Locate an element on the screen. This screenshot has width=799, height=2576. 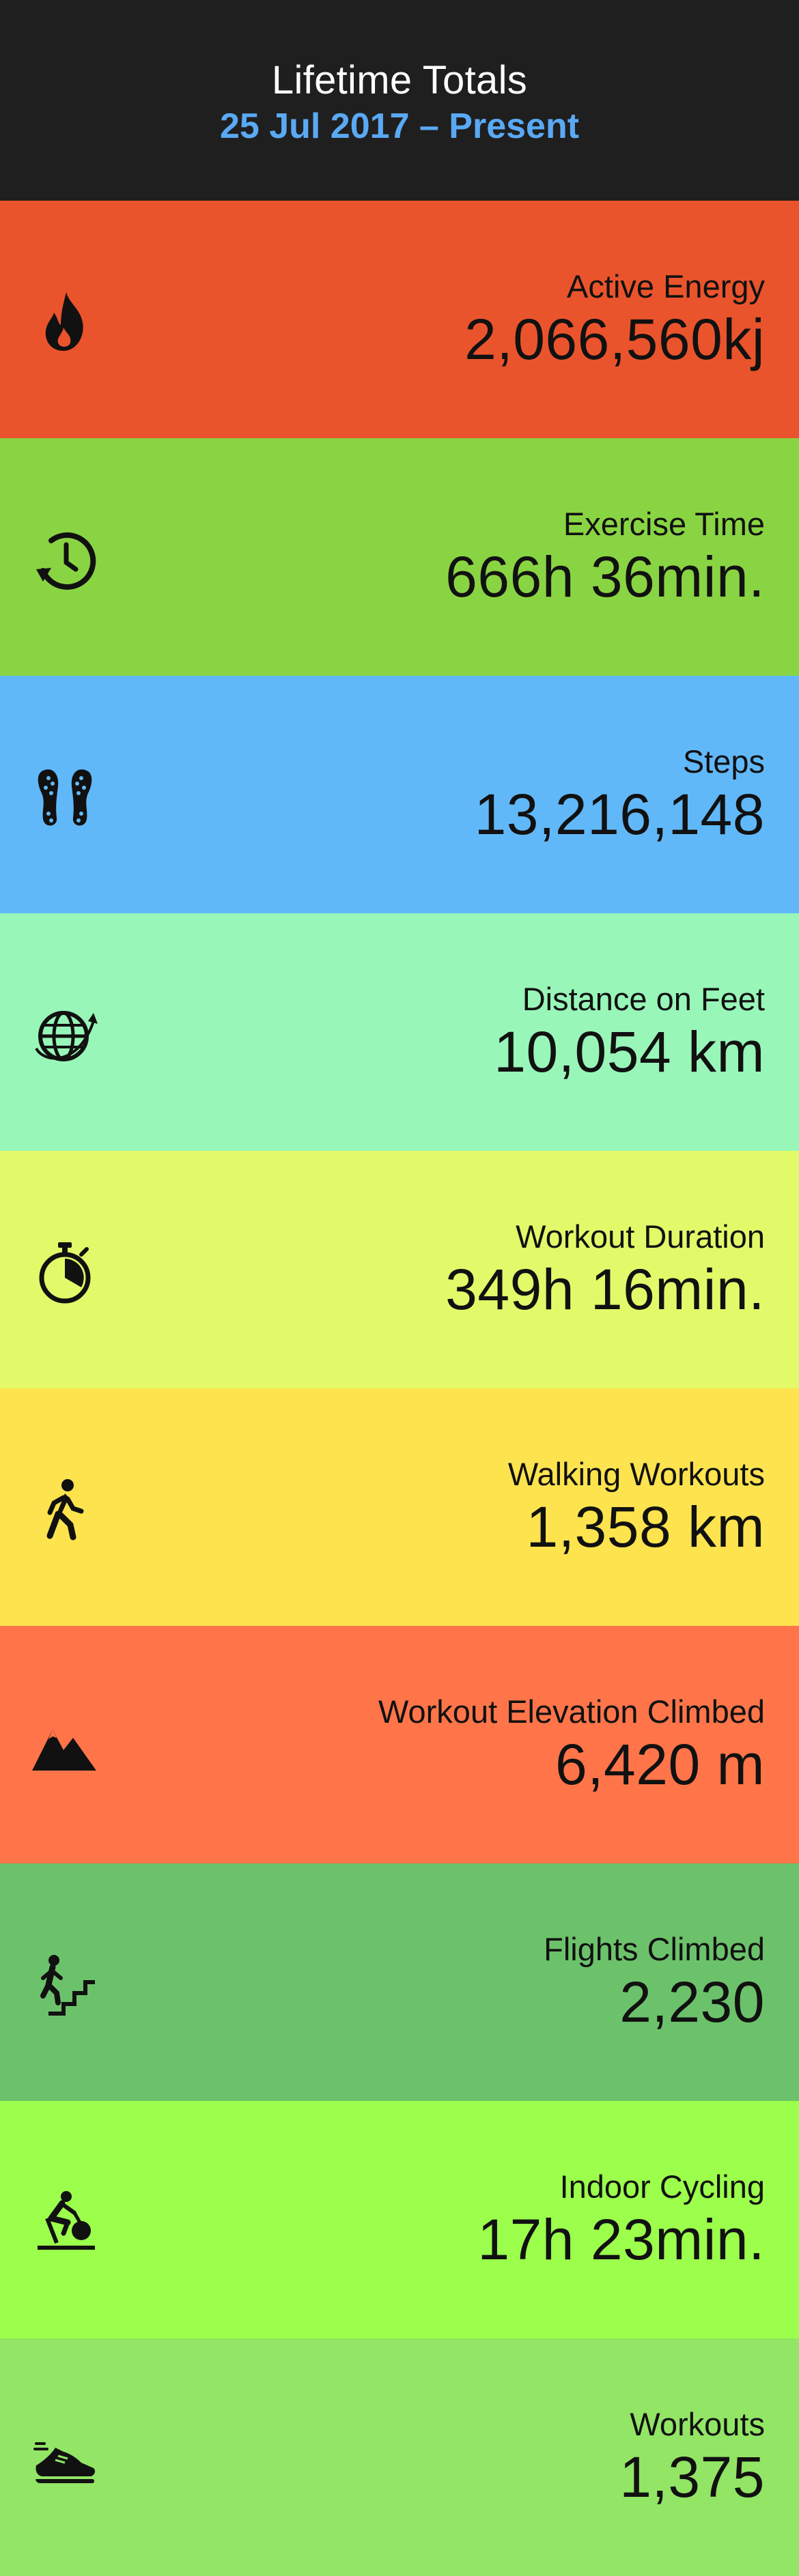
page-title: Lifetime Totals is located at coordinates (399, 80).